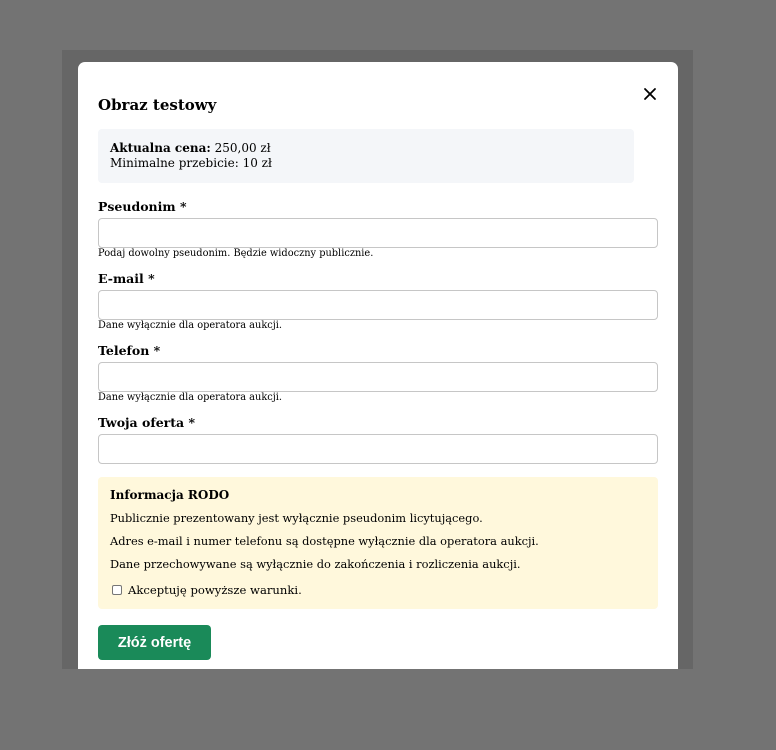 Image resolution: width=776 pixels, height=750 pixels. Describe the element at coordinates (126, 278) in the screenshot. I see `email-label: E-mail *` at that location.